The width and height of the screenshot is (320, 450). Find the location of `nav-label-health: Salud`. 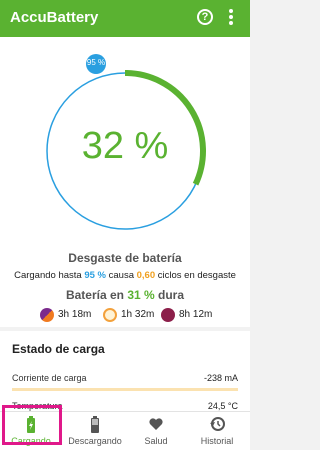

nav-label-health: Salud is located at coordinates (156, 441).